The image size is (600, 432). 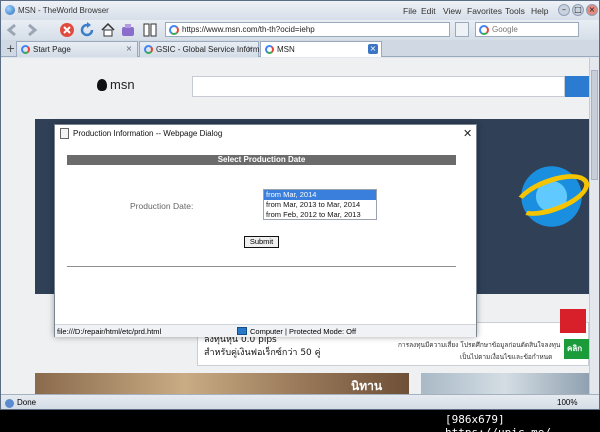 What do you see at coordinates (592, 10) in the screenshot?
I see `close-window-icon: ×` at bounding box center [592, 10].